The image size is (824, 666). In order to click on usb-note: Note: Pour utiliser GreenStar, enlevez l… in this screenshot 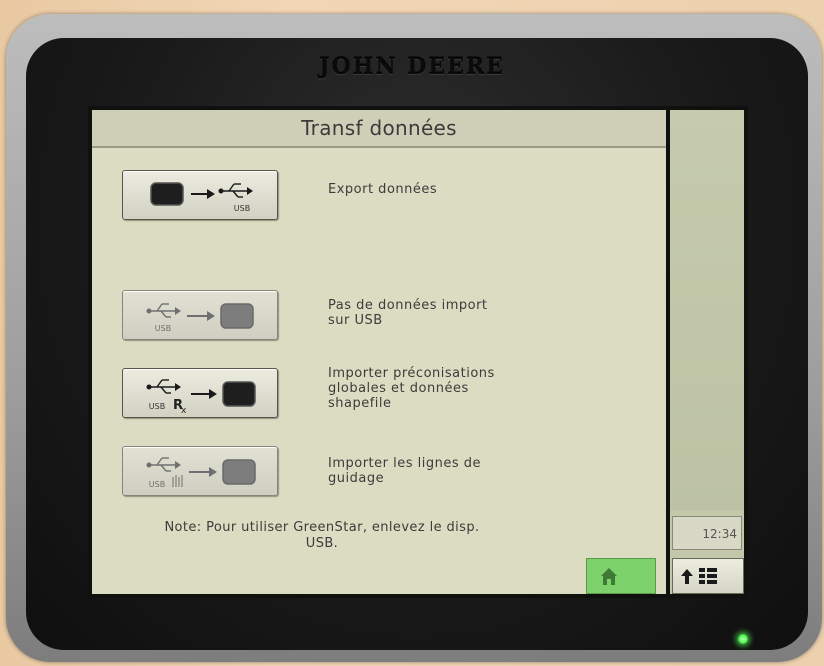, I will do `click(322, 536)`.